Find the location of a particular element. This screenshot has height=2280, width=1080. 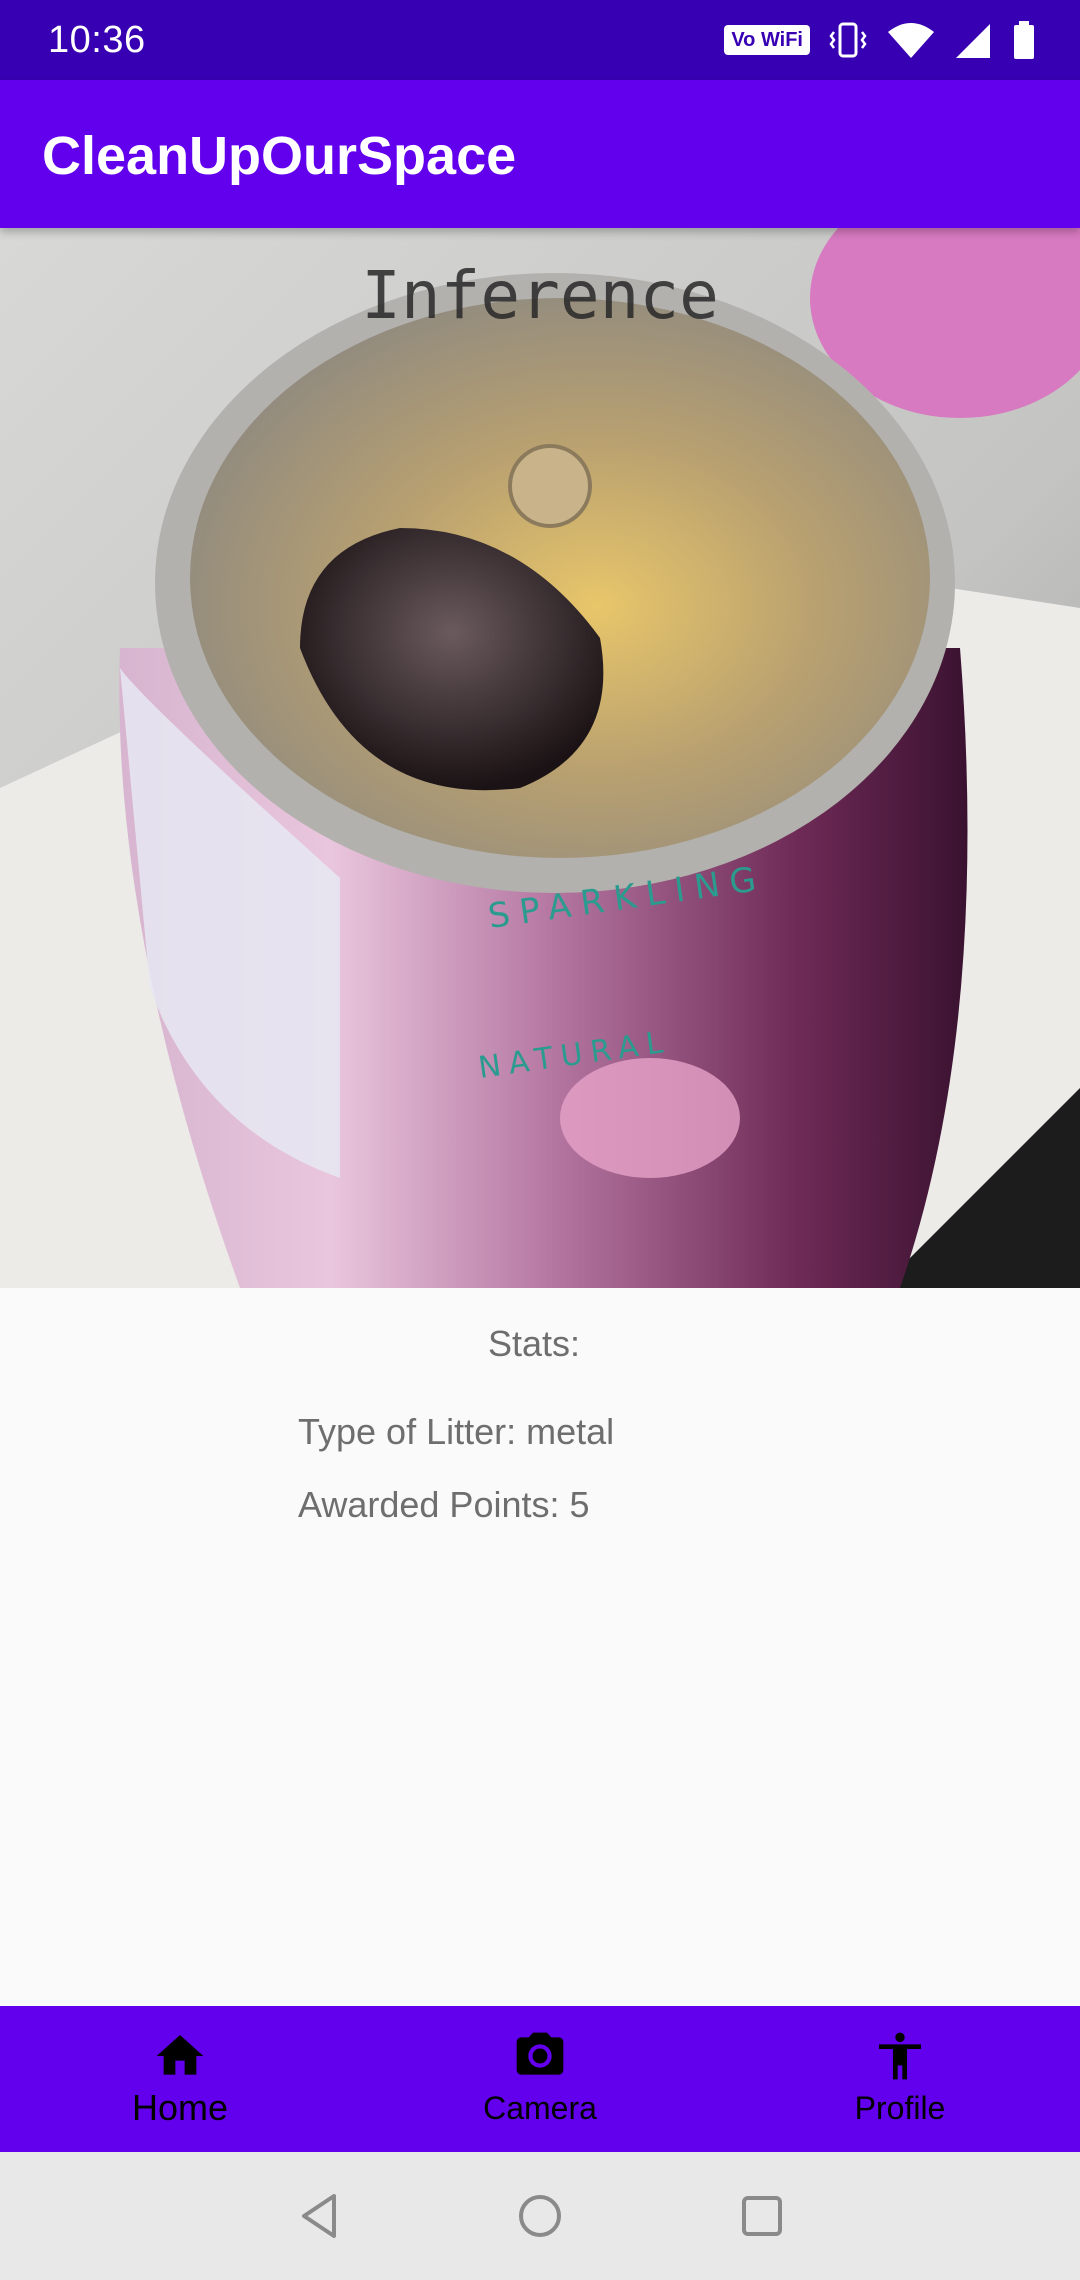

status-icons: Vo WiFi is located at coordinates (880, 40).